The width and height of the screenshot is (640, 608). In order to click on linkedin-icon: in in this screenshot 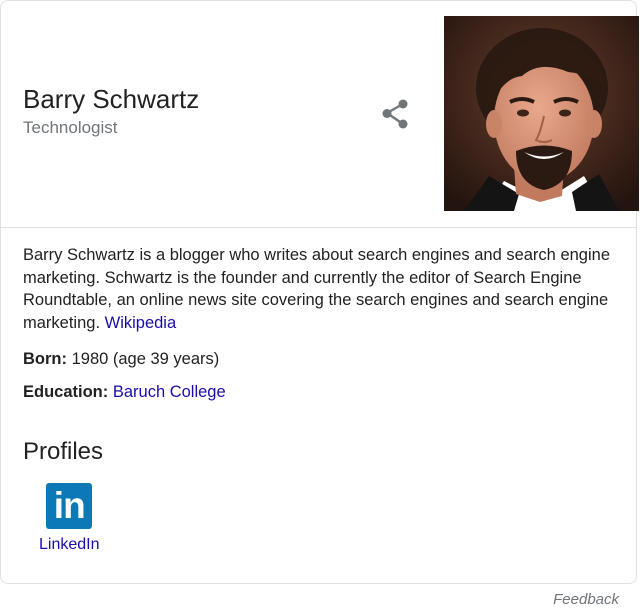, I will do `click(69, 506)`.